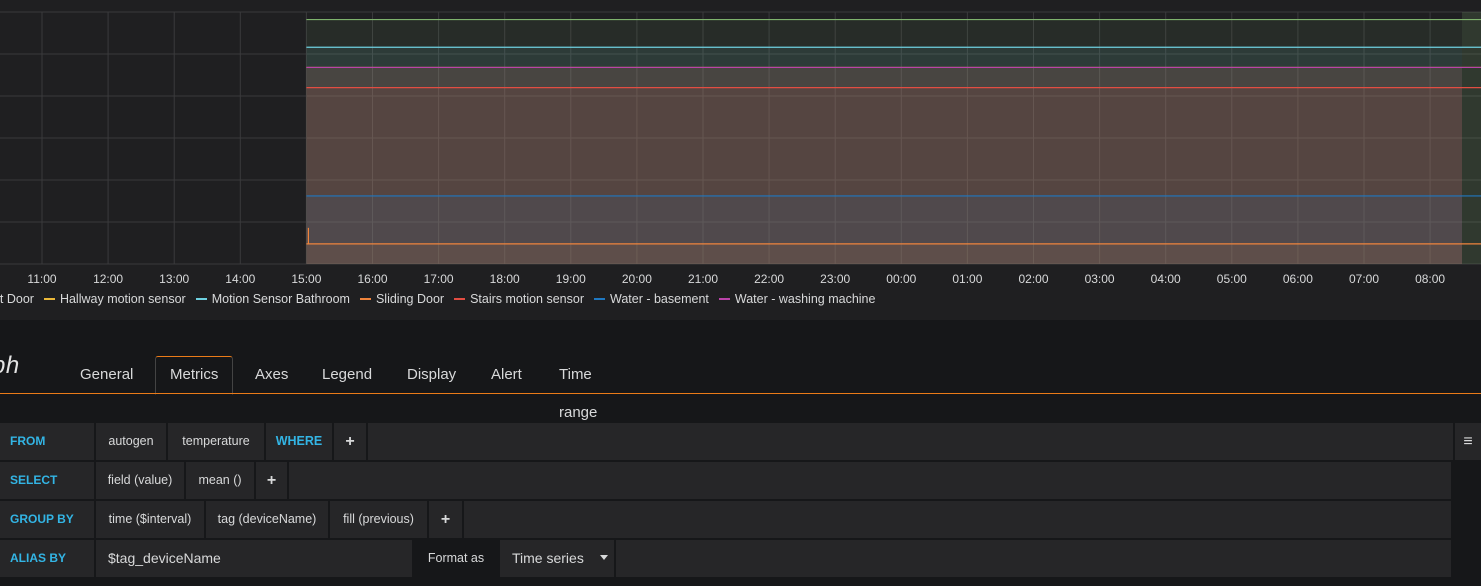 Image resolution: width=1481 pixels, height=586 pixels. Describe the element at coordinates (740, 393) in the screenshot. I see `tabs-underline` at that location.